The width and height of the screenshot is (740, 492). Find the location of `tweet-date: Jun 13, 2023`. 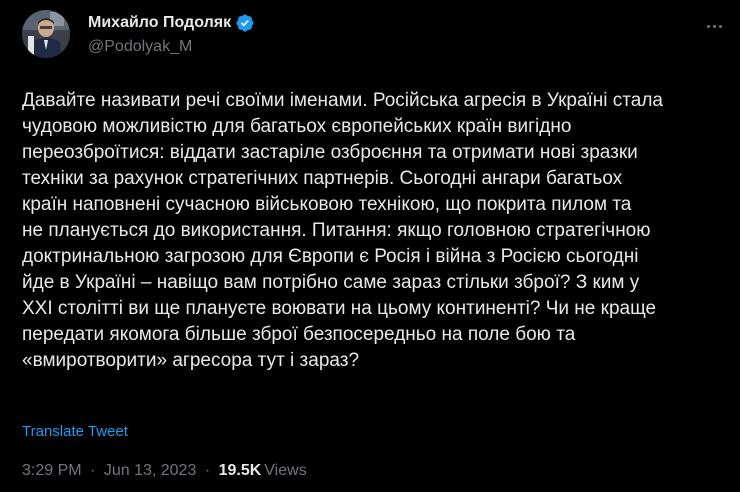

tweet-date: Jun 13, 2023 is located at coordinates (150, 470).